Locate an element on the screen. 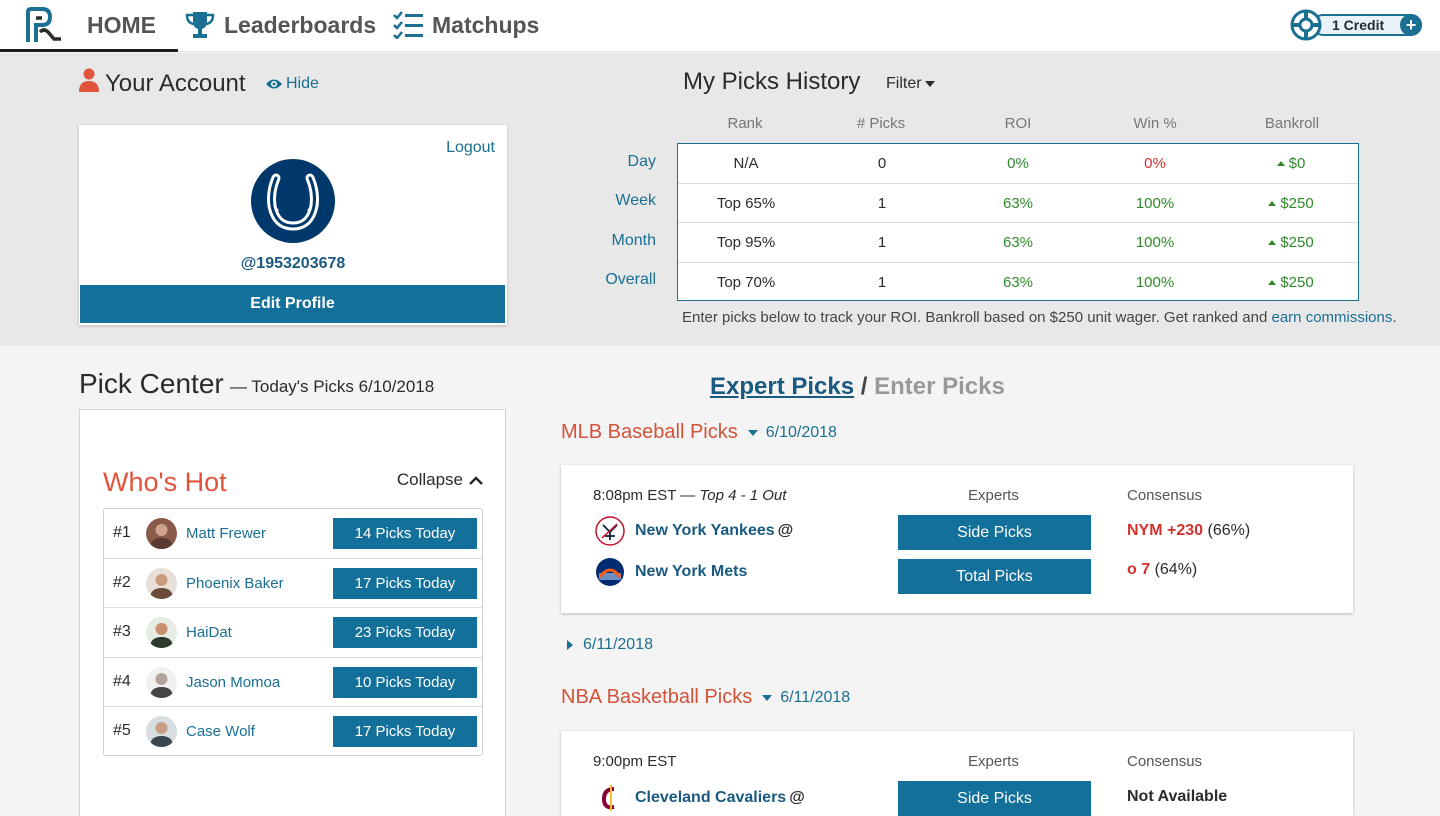  credit-widget: 1 Credit + is located at coordinates (1356, 25).